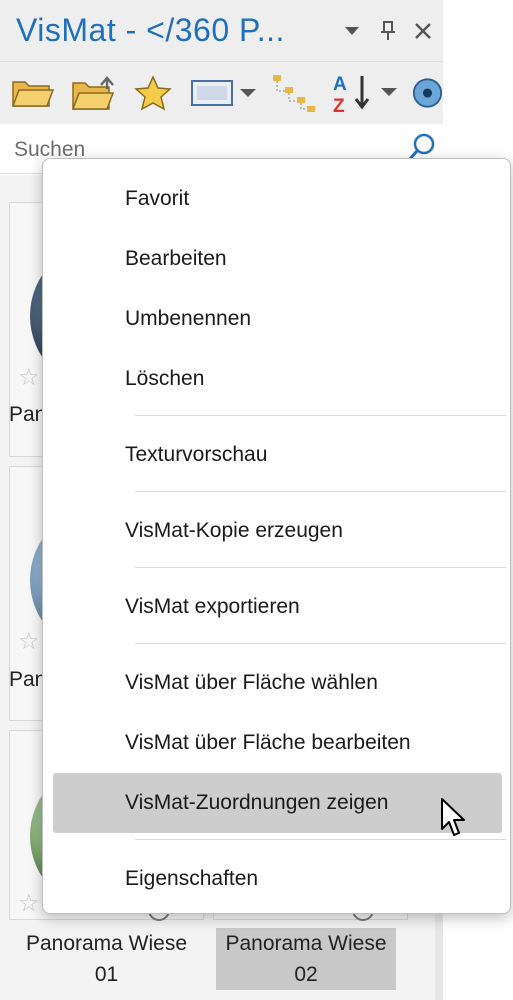  I want to click on menu-item-ueber-flaeche-bearbeiten: VisMat über Fläche bearbeiten, so click(277, 743).